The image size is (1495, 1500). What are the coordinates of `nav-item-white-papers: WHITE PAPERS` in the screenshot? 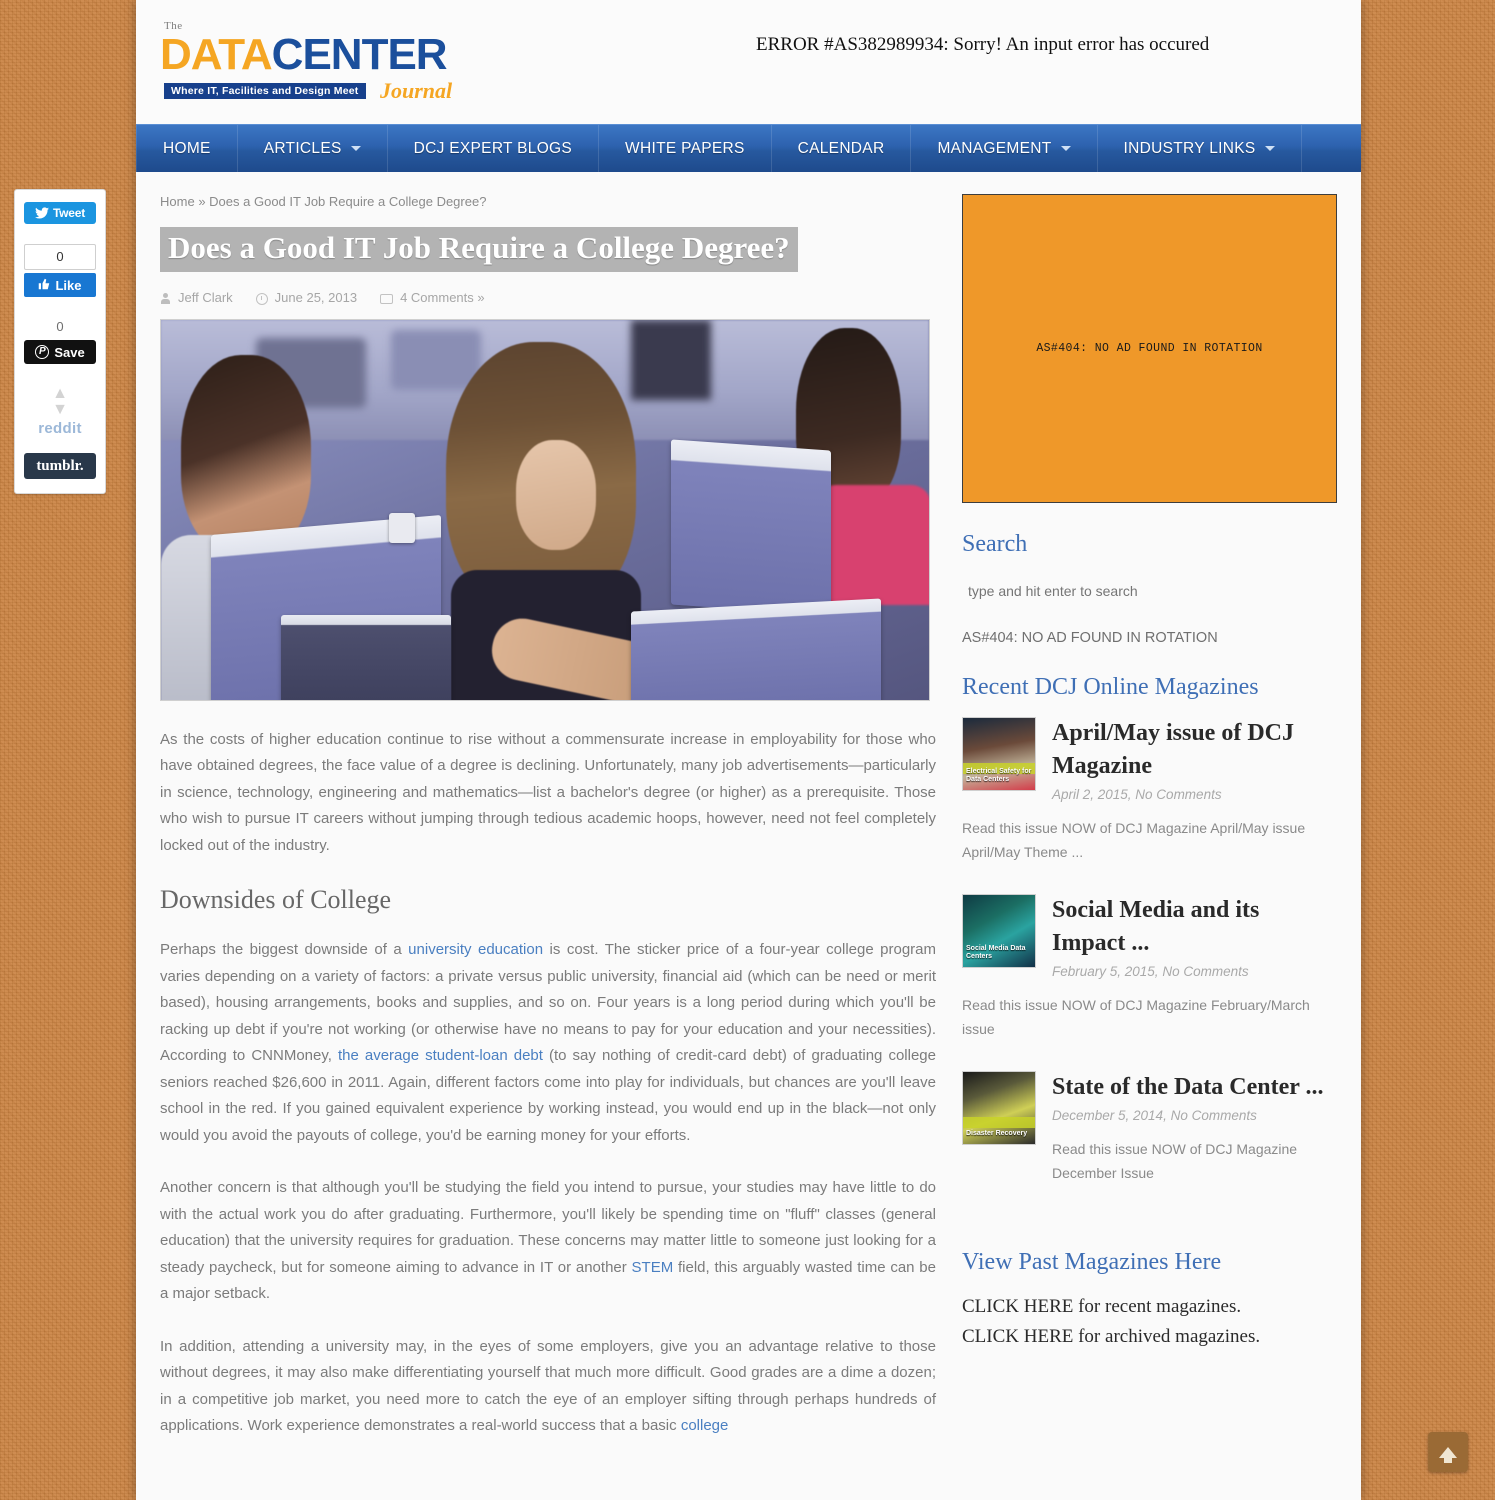 It's located at (685, 148).